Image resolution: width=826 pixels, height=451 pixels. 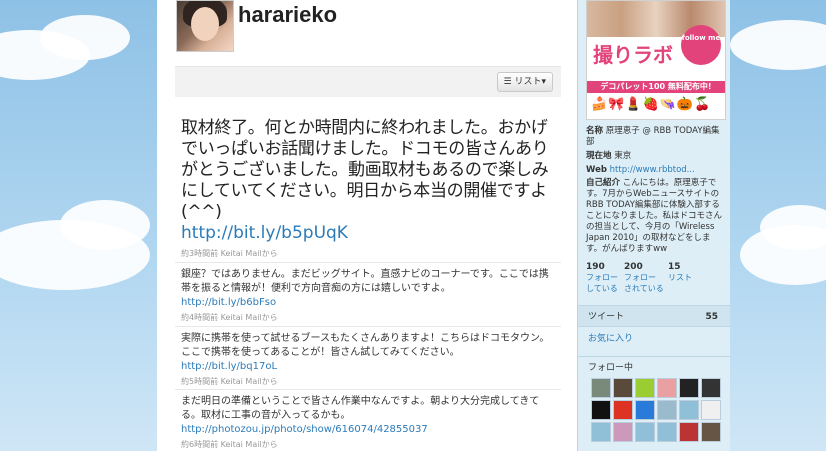 I want to click on tweet-meta: 約5時間前 Keitai Mailから, so click(x=229, y=381).